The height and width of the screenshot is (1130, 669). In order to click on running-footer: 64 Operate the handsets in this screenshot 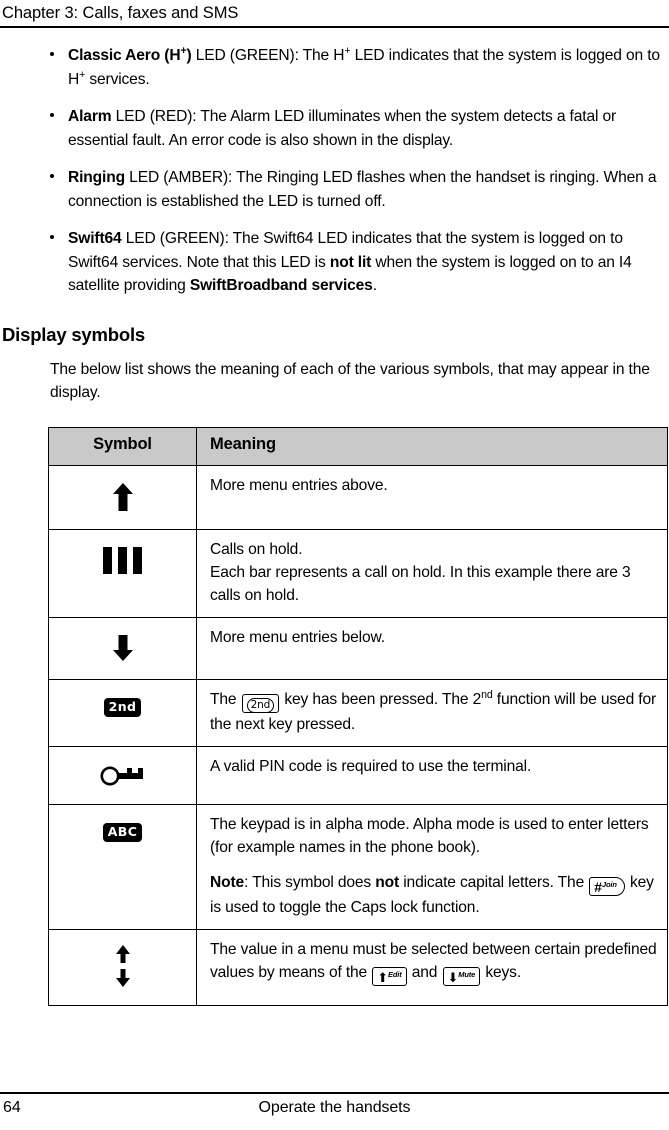, I will do `click(334, 1111)`.